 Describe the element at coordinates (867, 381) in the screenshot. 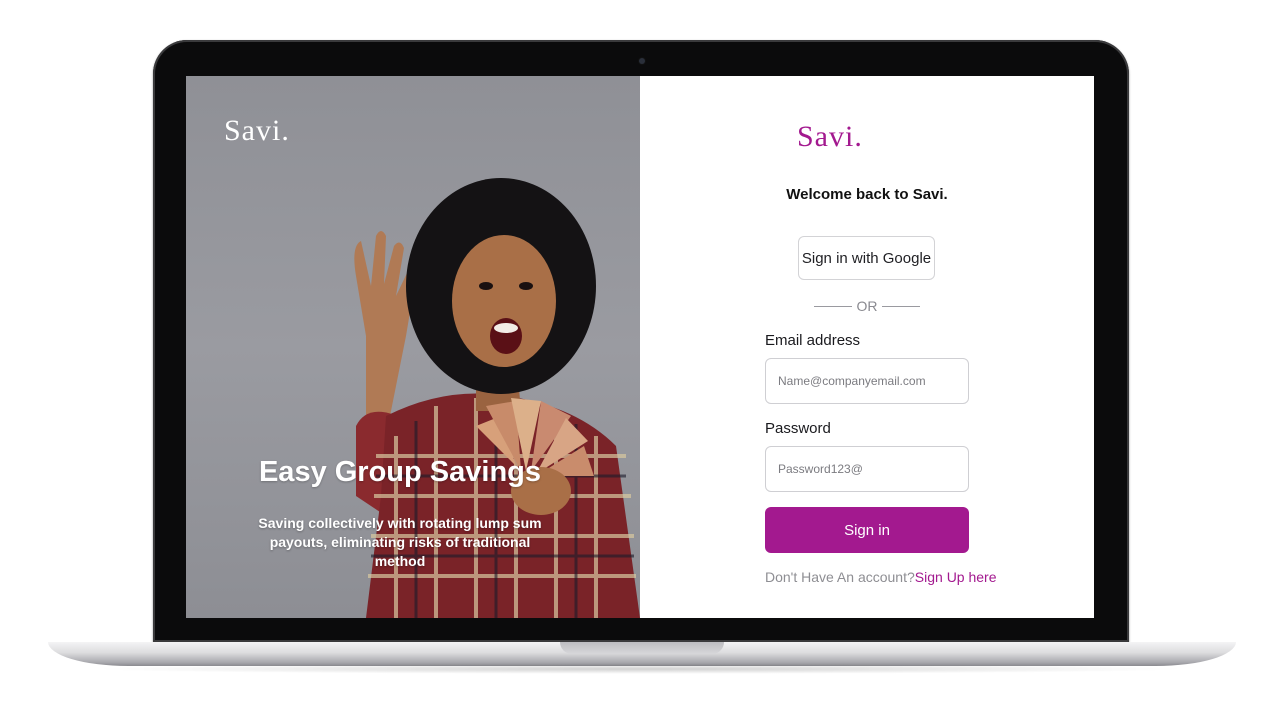

I see `email-field` at that location.